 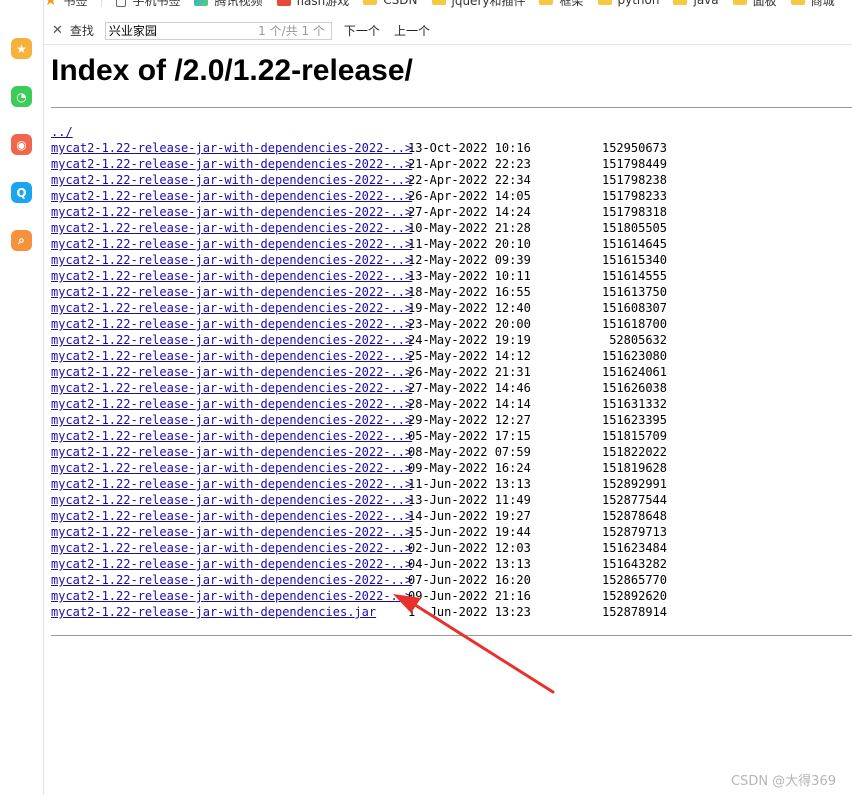 What do you see at coordinates (561, 4) in the screenshot?
I see `bookmark-item: 框架` at bounding box center [561, 4].